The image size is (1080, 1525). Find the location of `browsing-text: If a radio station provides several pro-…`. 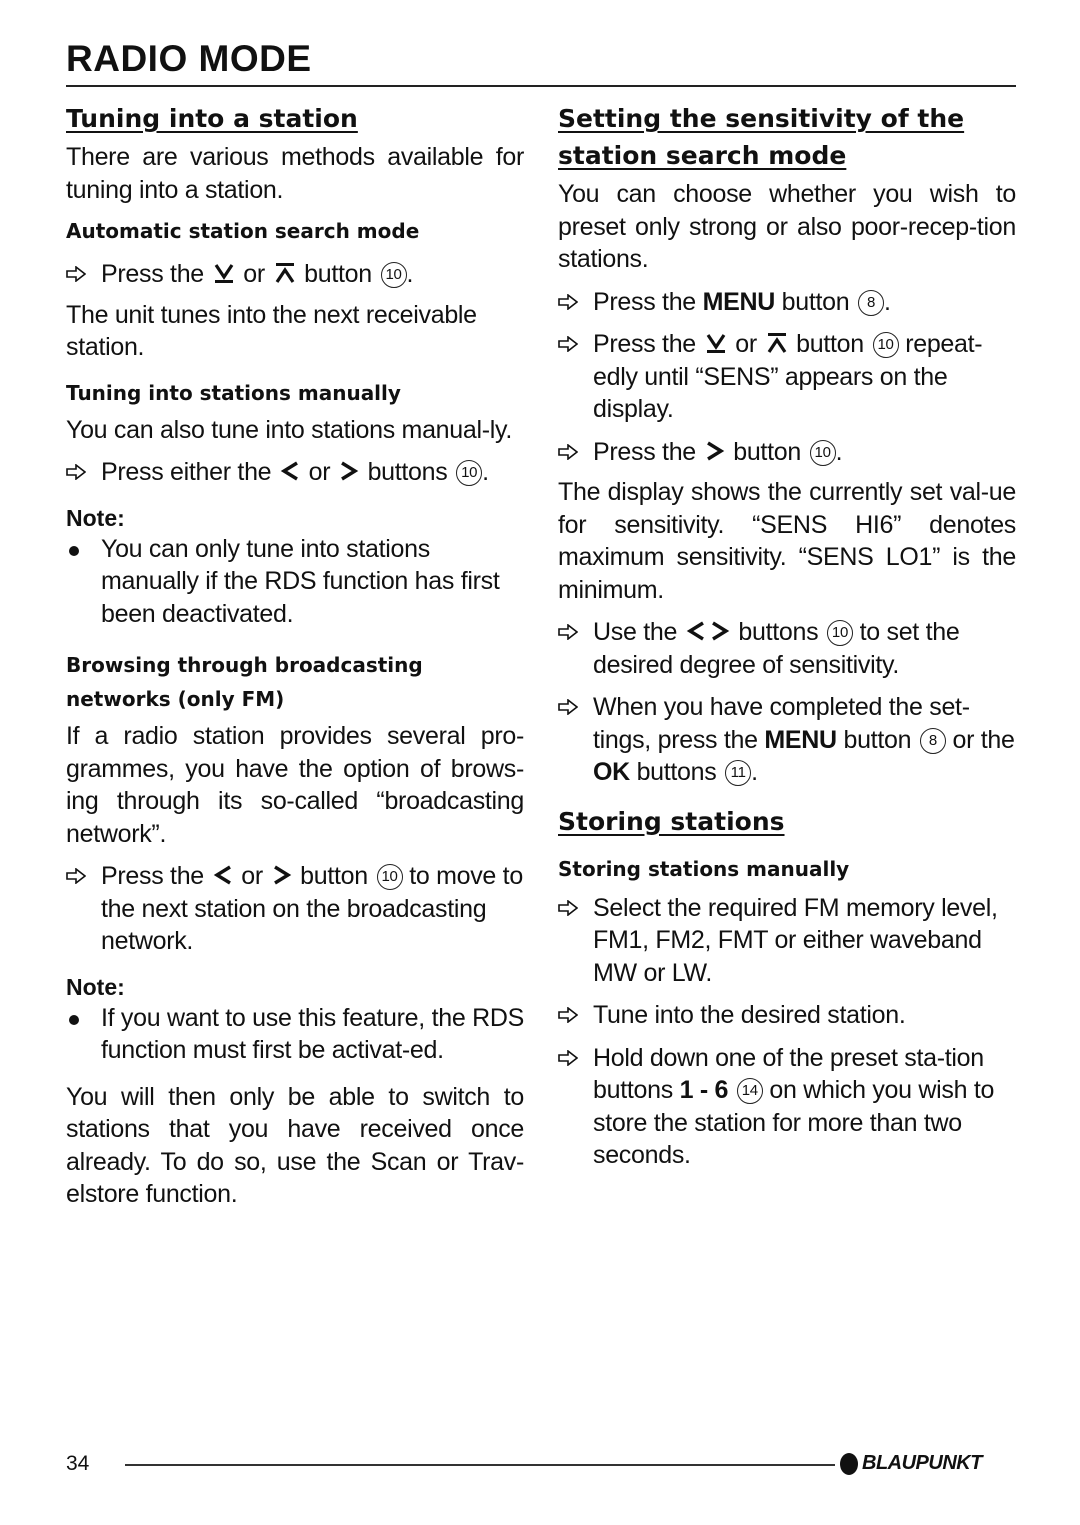

browsing-text: If a radio station provides several pro-… is located at coordinates (295, 785).